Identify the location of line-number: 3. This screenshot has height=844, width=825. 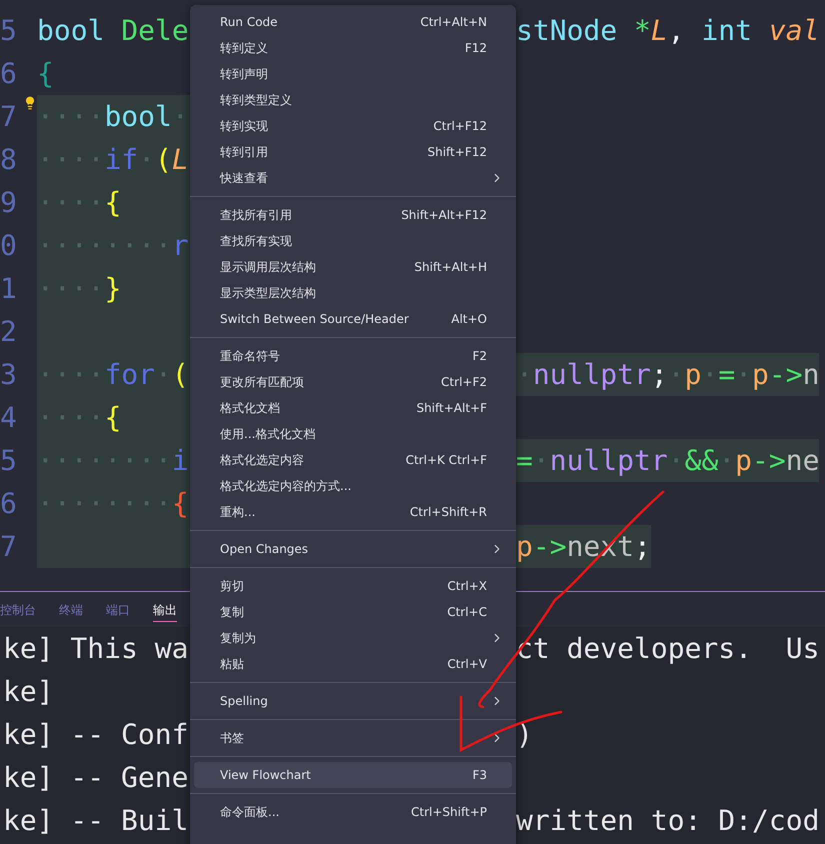
(8, 375).